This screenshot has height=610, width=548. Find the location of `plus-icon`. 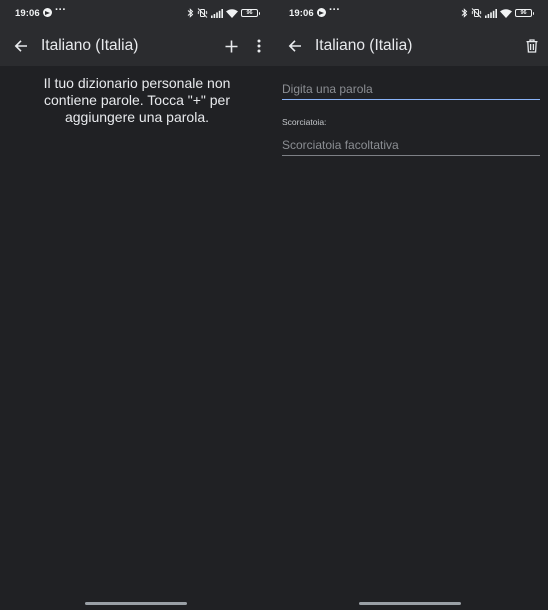

plus-icon is located at coordinates (231, 46).